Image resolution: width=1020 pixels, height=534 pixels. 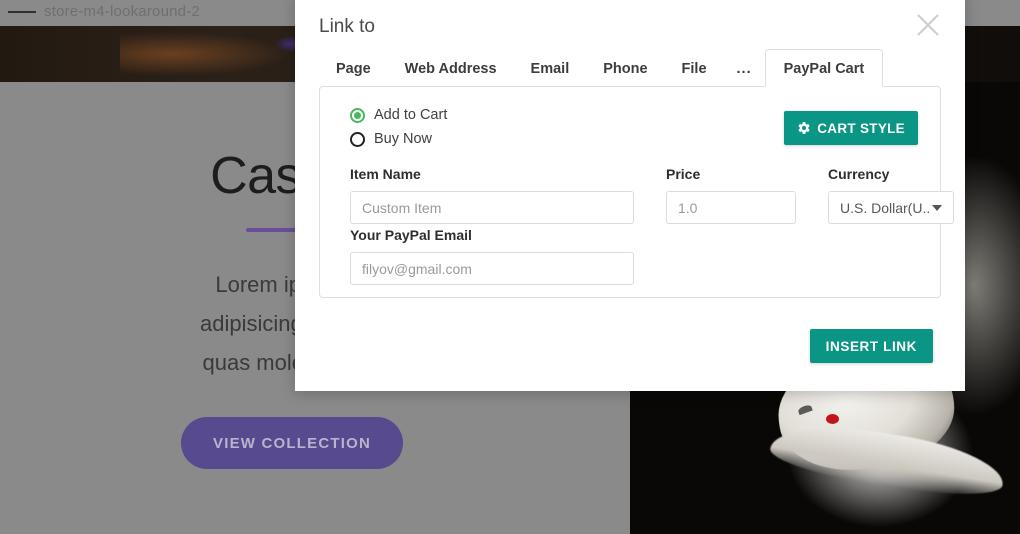 I want to click on radio-add-to-cart: Add to Cart, so click(x=398, y=115).